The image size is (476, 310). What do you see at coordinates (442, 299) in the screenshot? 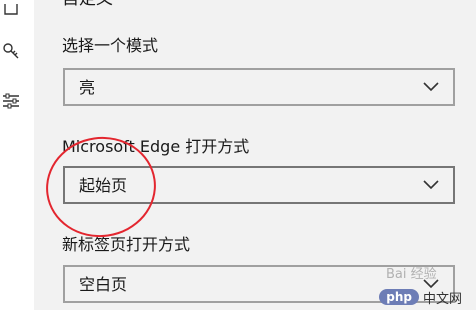
I see `php-site-text: 中文网` at bounding box center [442, 299].